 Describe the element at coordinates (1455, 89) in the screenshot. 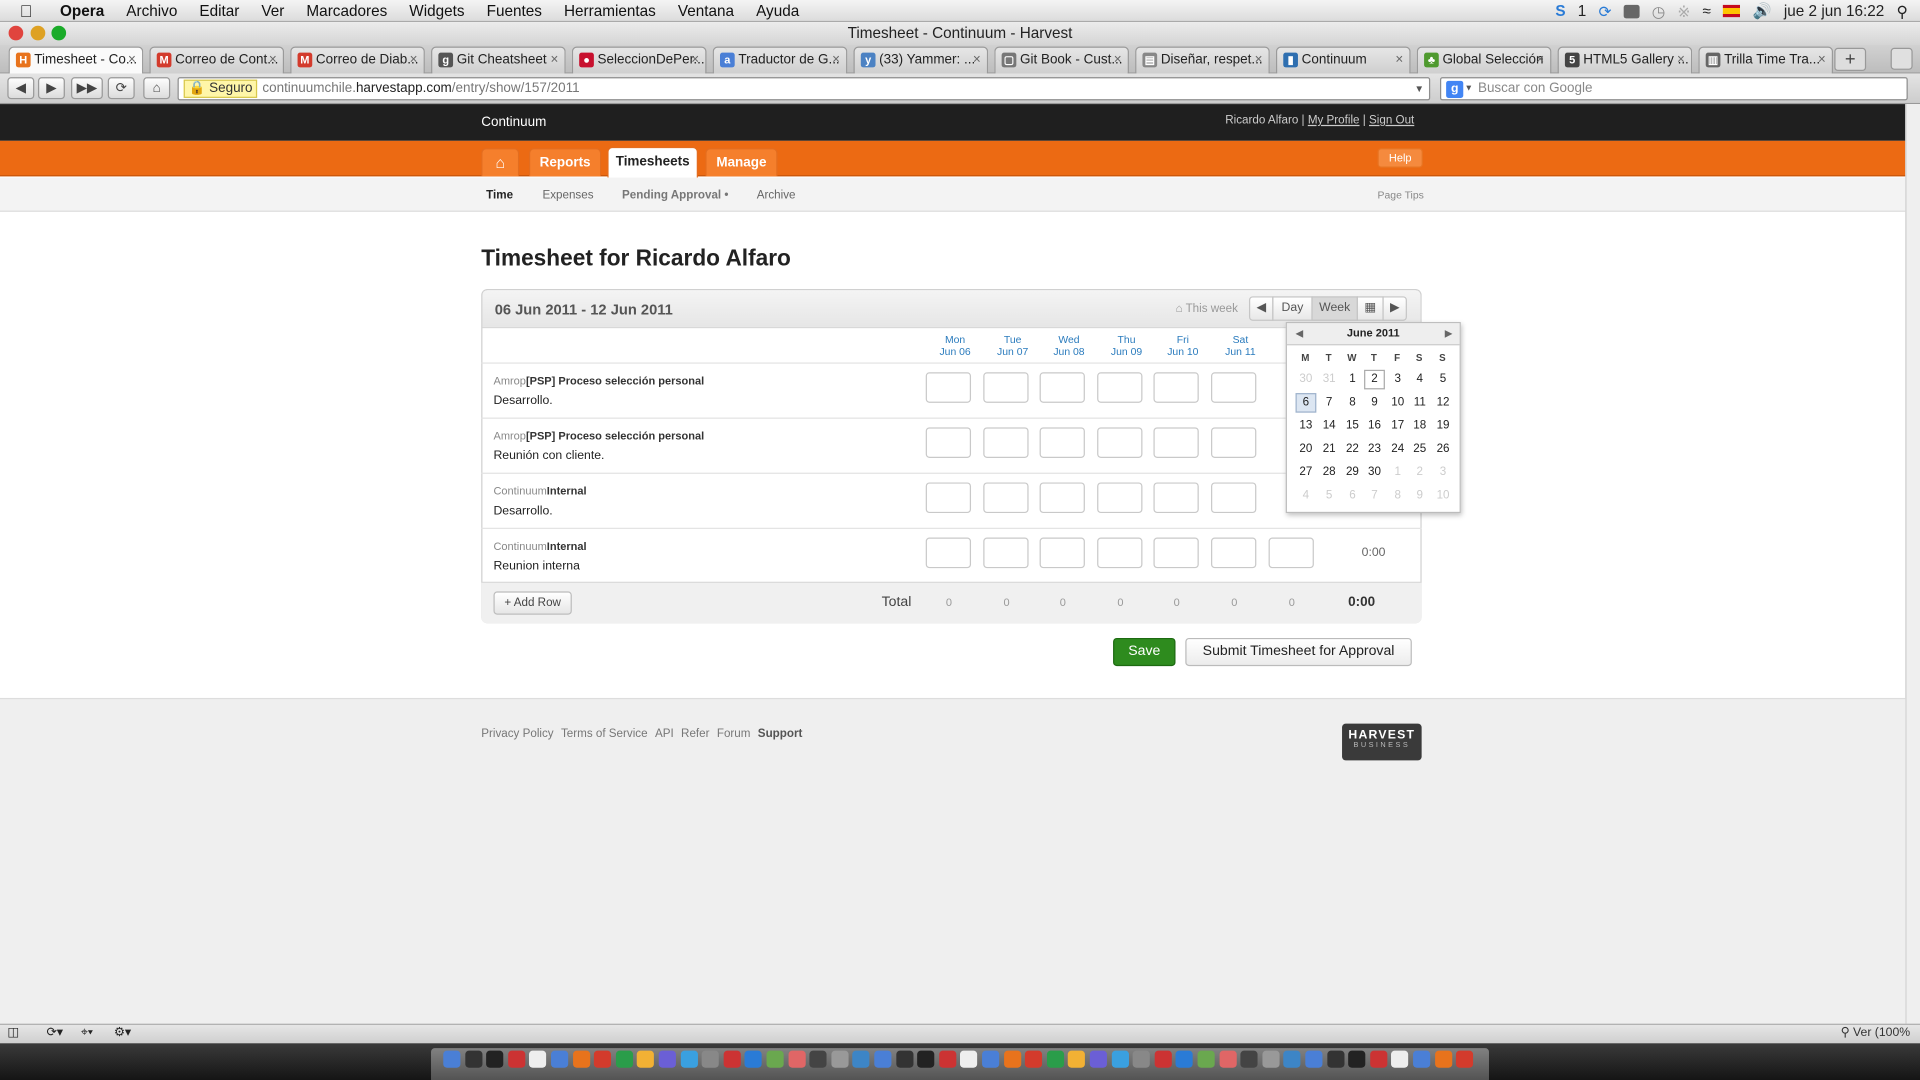

I see `google-icon: g` at that location.